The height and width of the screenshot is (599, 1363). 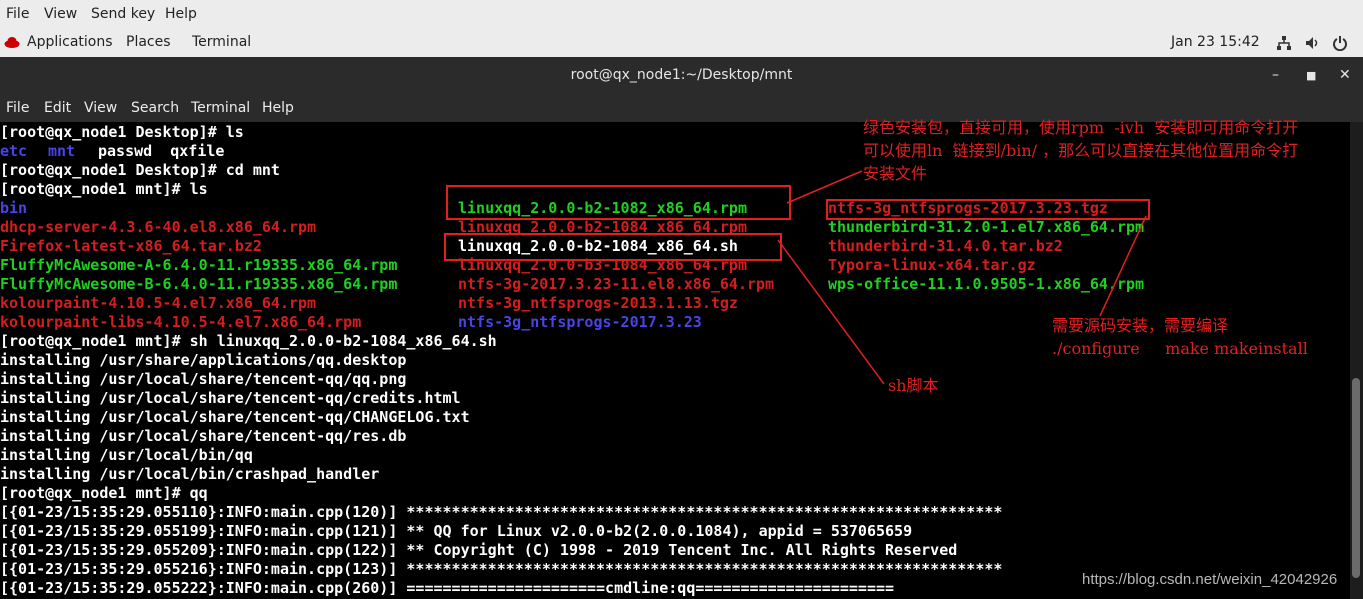 What do you see at coordinates (1210, 579) in the screenshot?
I see `watermark: https://blog.csdn.net/weixin_42042926` at bounding box center [1210, 579].